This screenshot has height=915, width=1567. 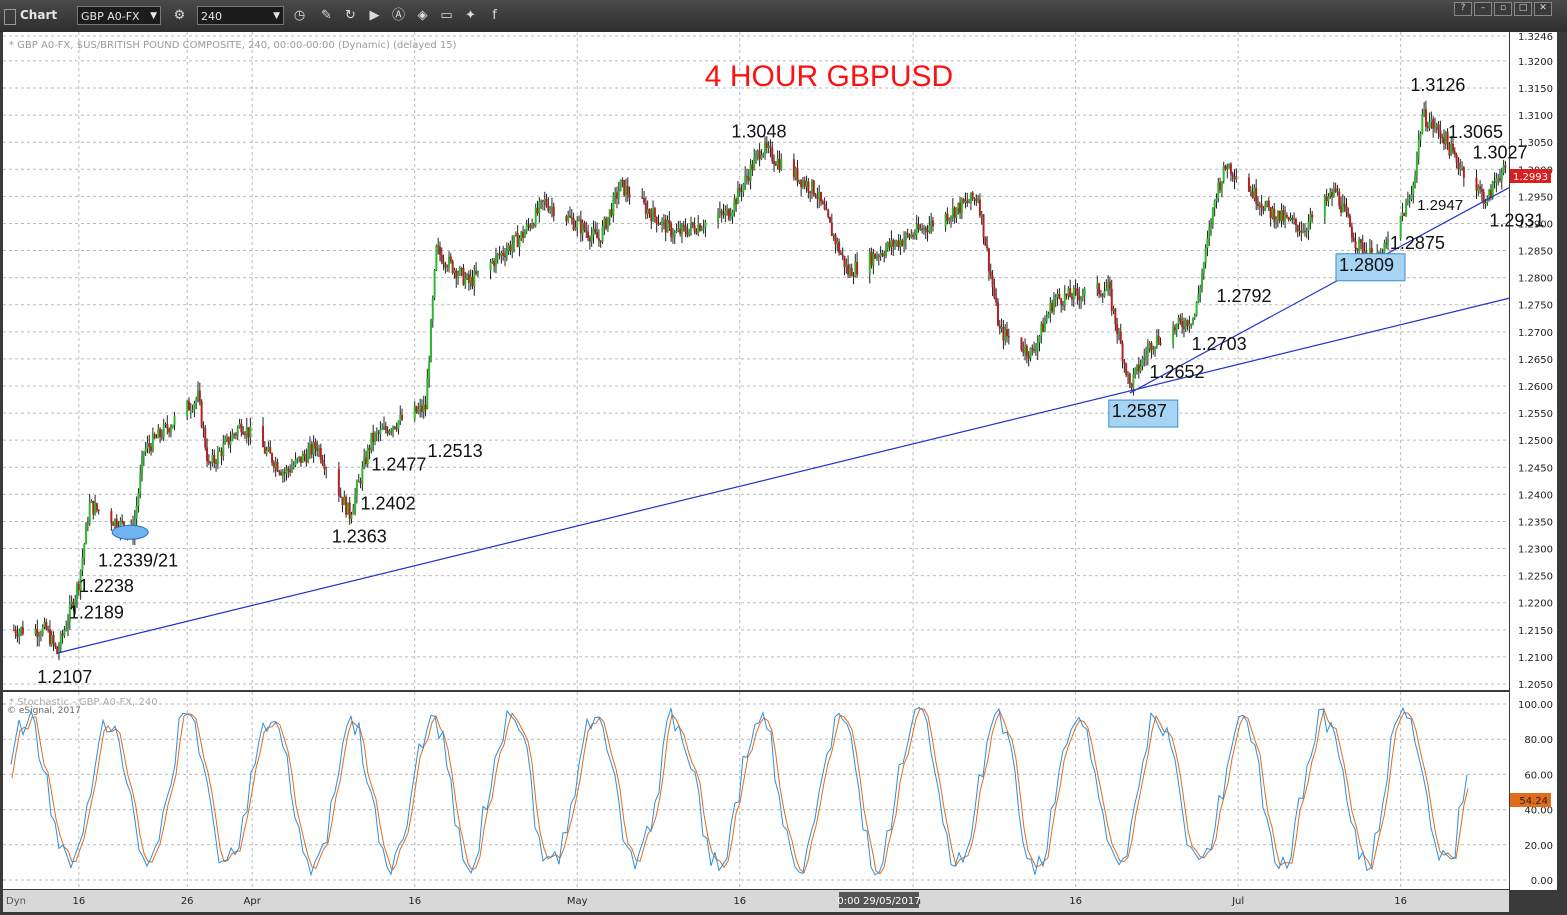 I want to click on price-annotation: 1.2652, so click(x=1176, y=372).